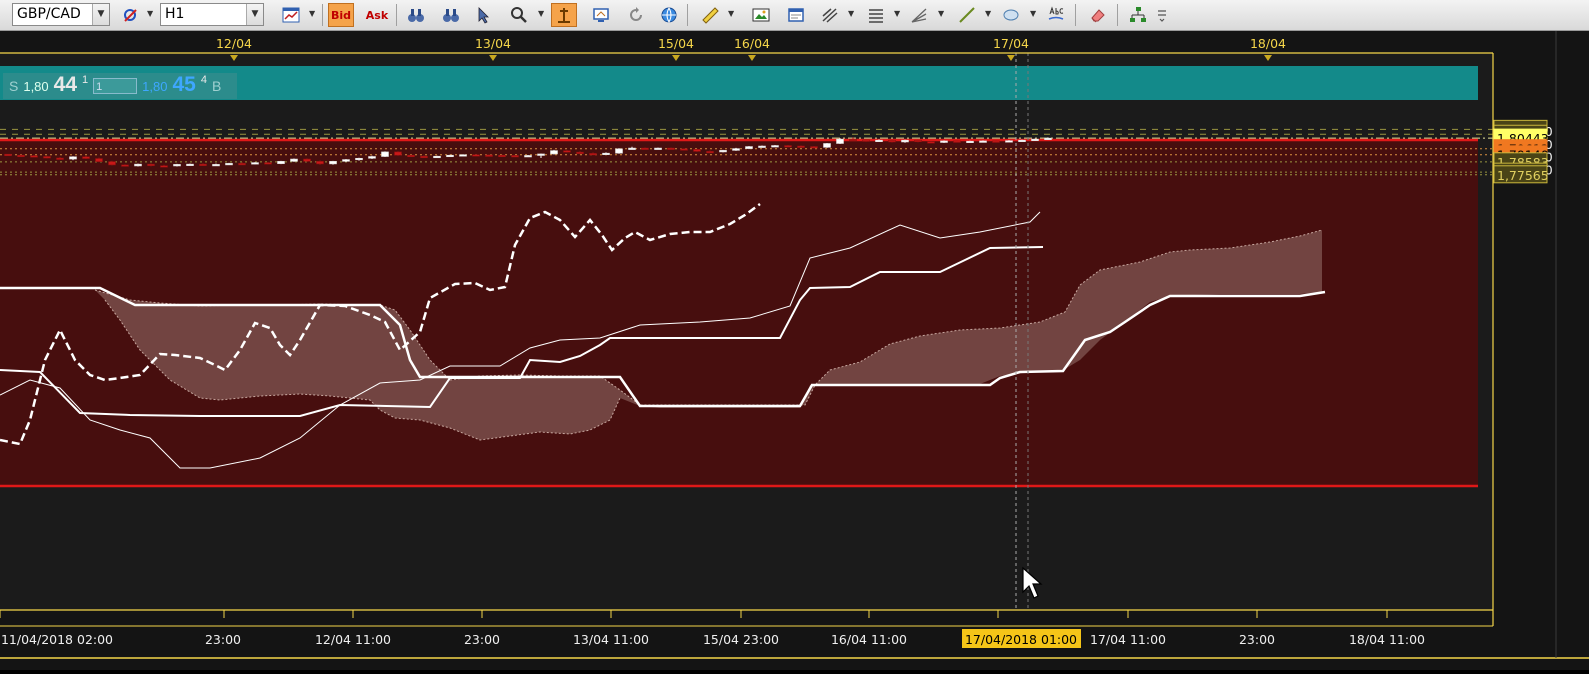 The height and width of the screenshot is (674, 1589). I want to click on eraser-button, so click(1098, 15).